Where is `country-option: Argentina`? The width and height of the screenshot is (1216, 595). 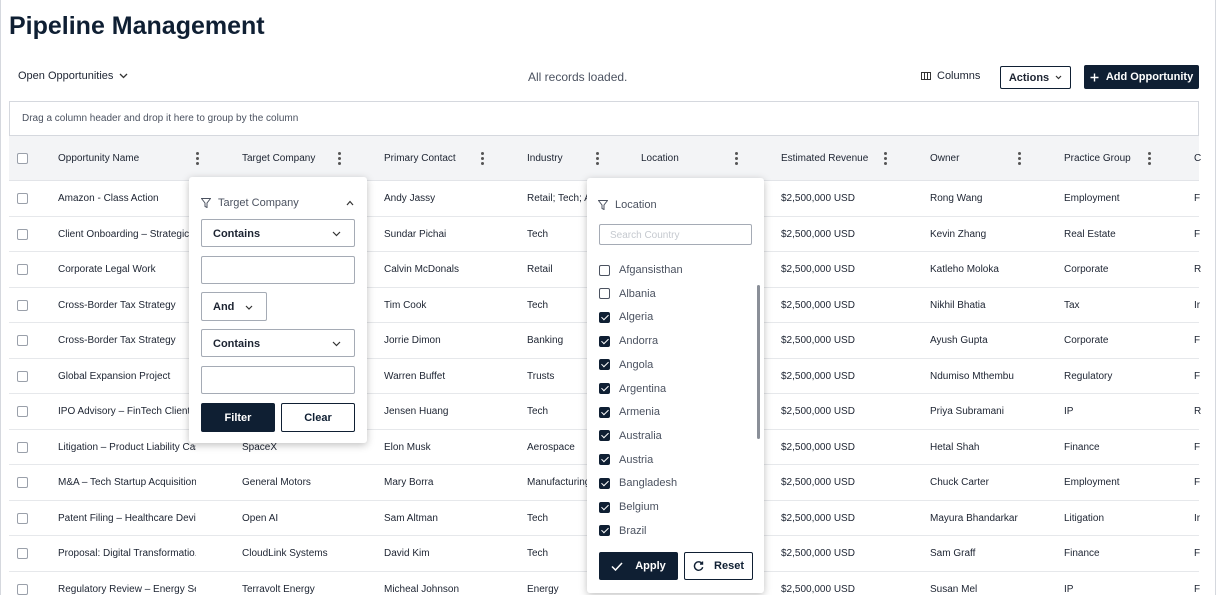 country-option: Argentina is located at coordinates (632, 389).